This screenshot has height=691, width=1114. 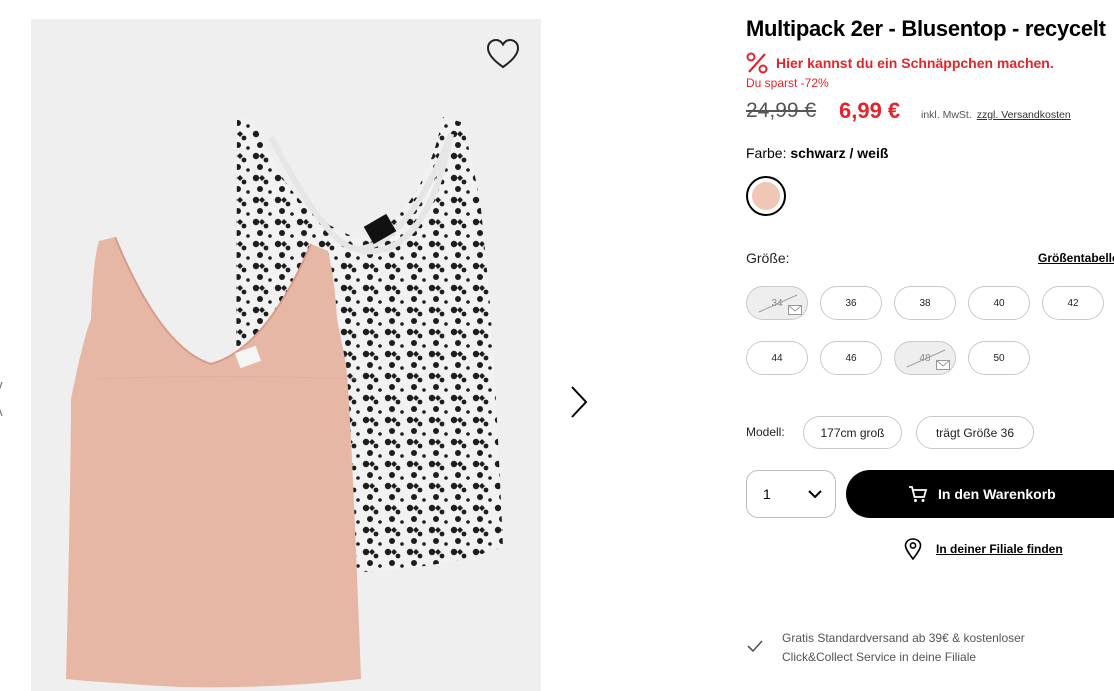 What do you see at coordinates (578, 402) in the screenshot?
I see `chevron-right-icon` at bounding box center [578, 402].